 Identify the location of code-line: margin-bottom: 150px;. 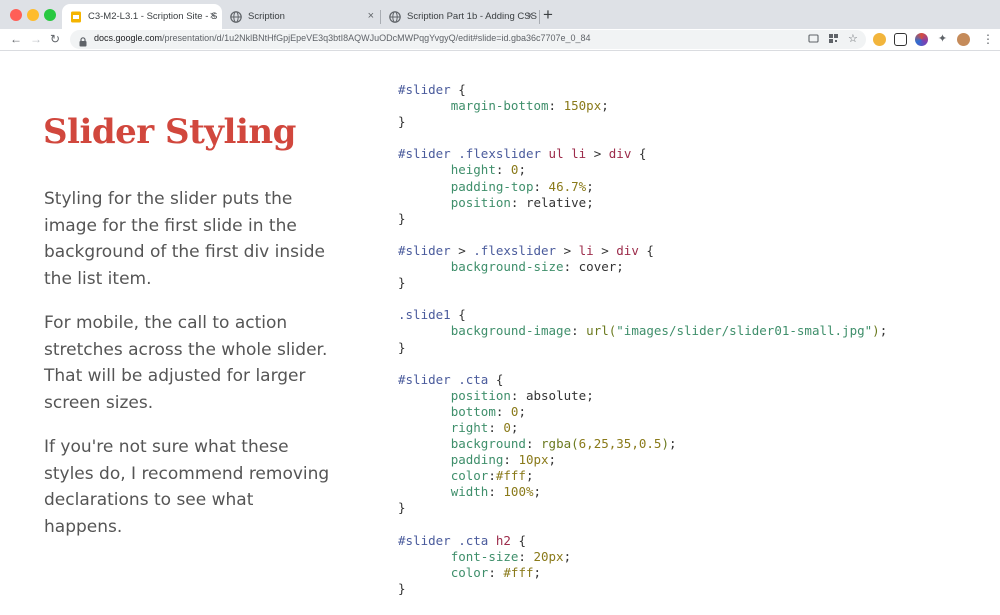
(642, 106).